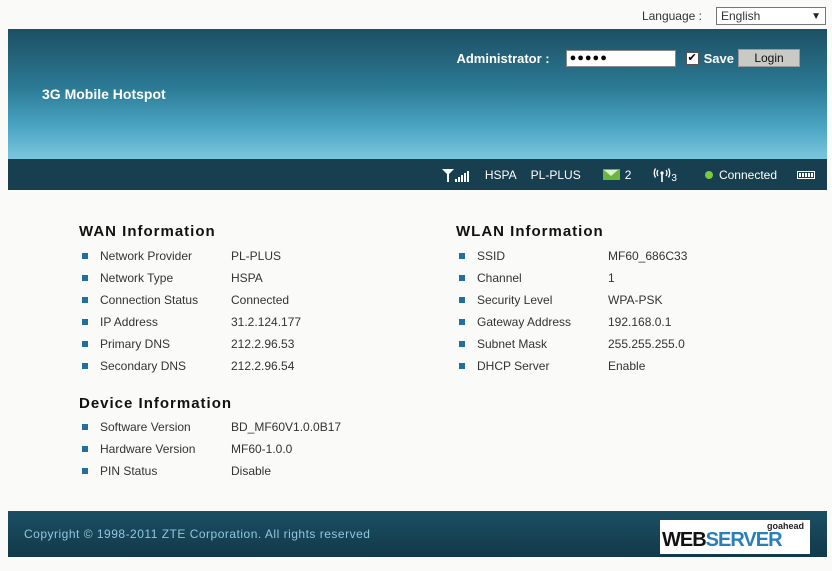  I want to click on info-key: SSID, so click(491, 256).